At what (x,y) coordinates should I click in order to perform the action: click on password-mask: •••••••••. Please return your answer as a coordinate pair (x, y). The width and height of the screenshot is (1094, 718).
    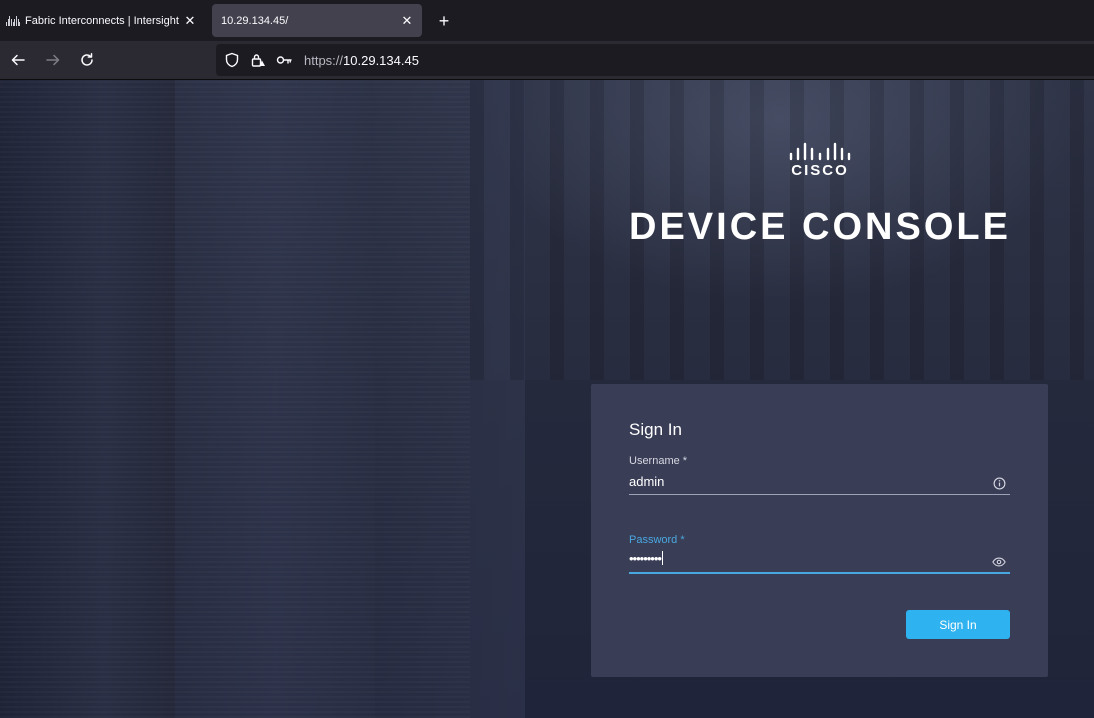
    Looking at the image, I should click on (645, 558).